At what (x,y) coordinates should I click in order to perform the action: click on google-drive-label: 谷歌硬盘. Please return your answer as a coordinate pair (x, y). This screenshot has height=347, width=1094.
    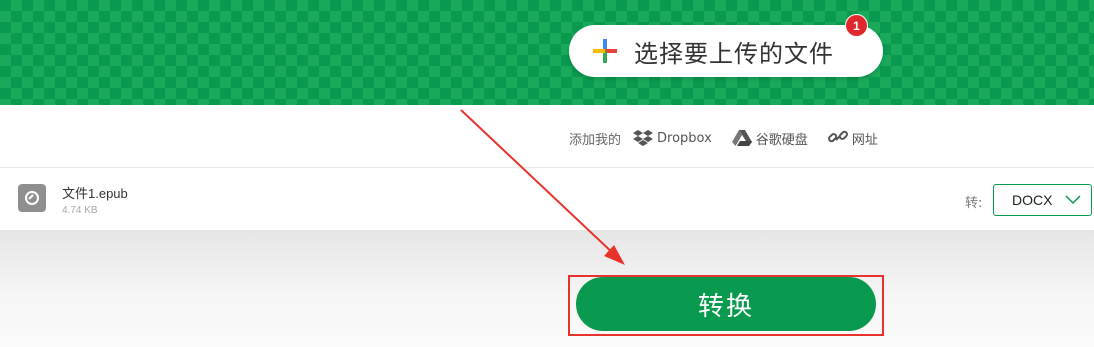
    Looking at the image, I should click on (781, 140).